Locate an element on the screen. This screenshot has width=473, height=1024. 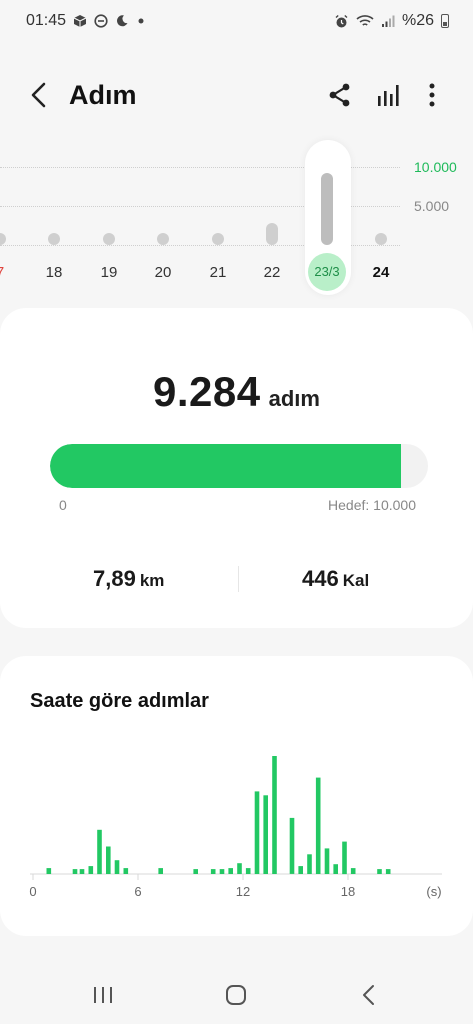
status-left: 01:45 is located at coordinates (86, 21).